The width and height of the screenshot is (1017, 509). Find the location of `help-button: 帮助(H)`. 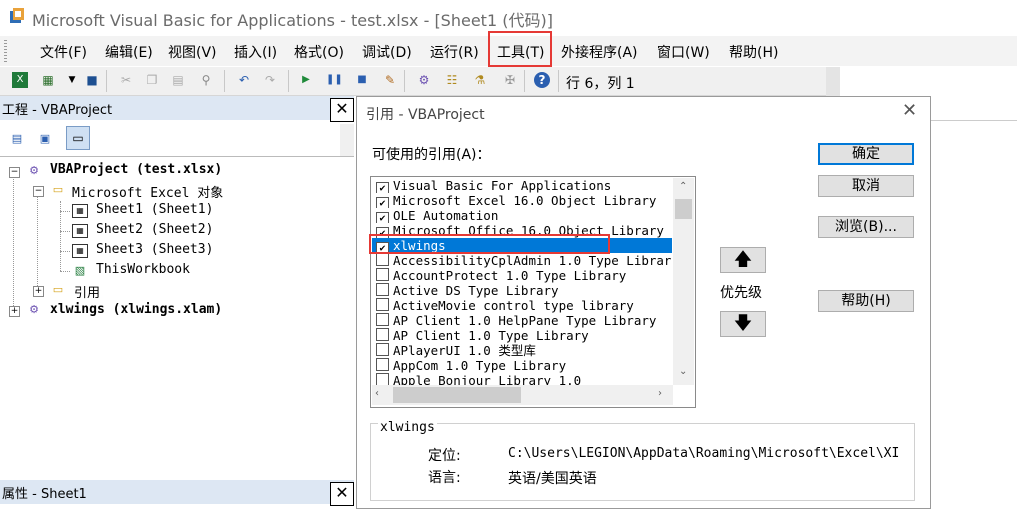

help-button: 帮助(H) is located at coordinates (866, 301).